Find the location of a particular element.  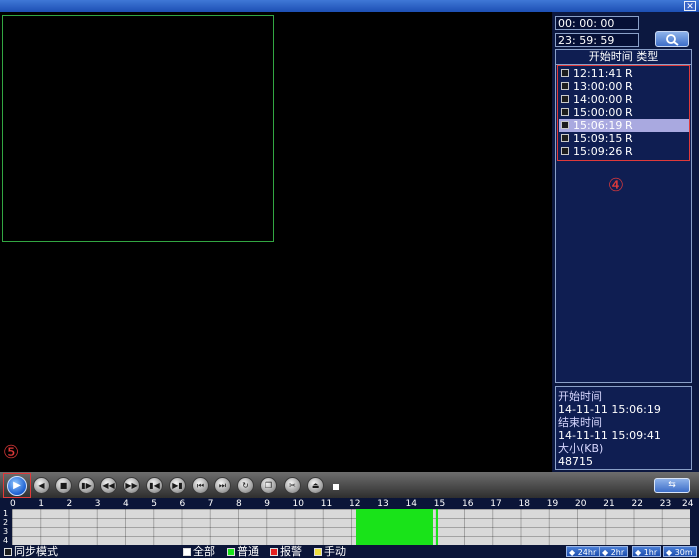

size-value: 48715 is located at coordinates (575, 461).